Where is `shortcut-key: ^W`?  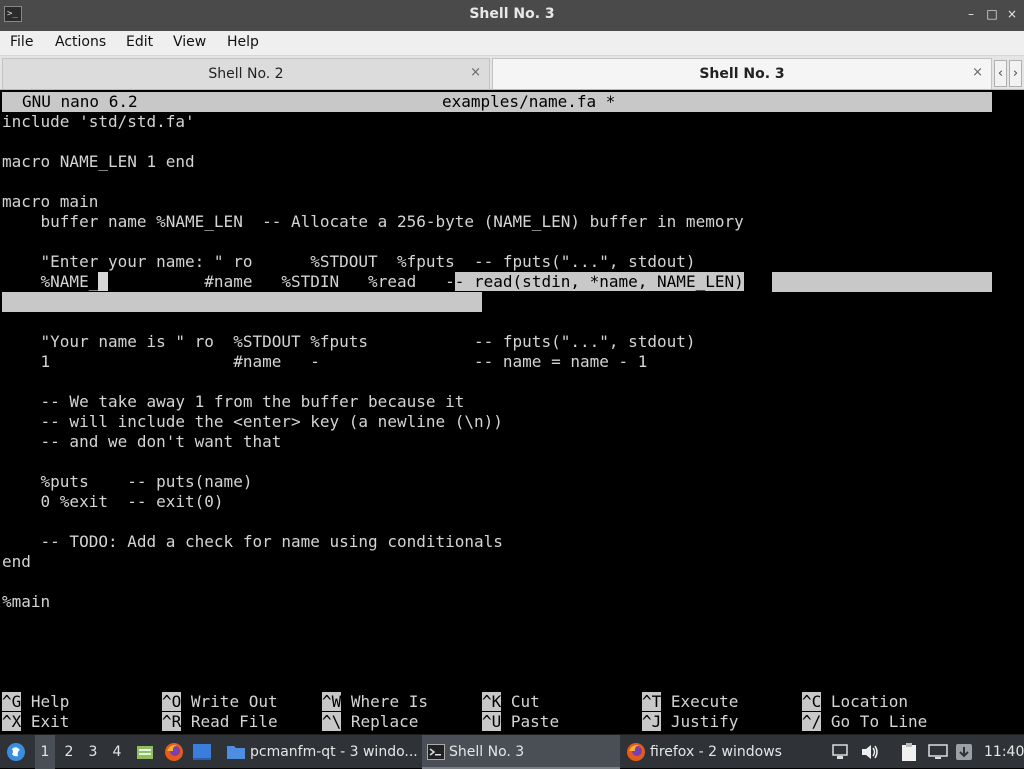
shortcut-key: ^W is located at coordinates (332, 701).